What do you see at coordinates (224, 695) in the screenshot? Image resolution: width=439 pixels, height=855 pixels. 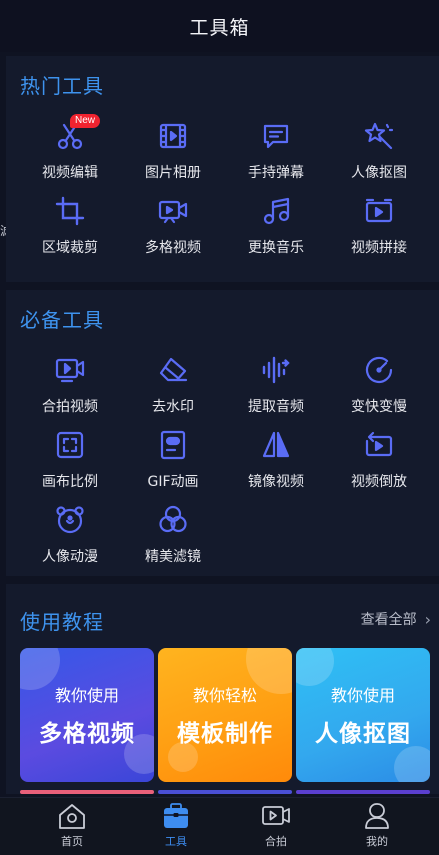 I see `tutorial-line1: 教你轻松` at bounding box center [224, 695].